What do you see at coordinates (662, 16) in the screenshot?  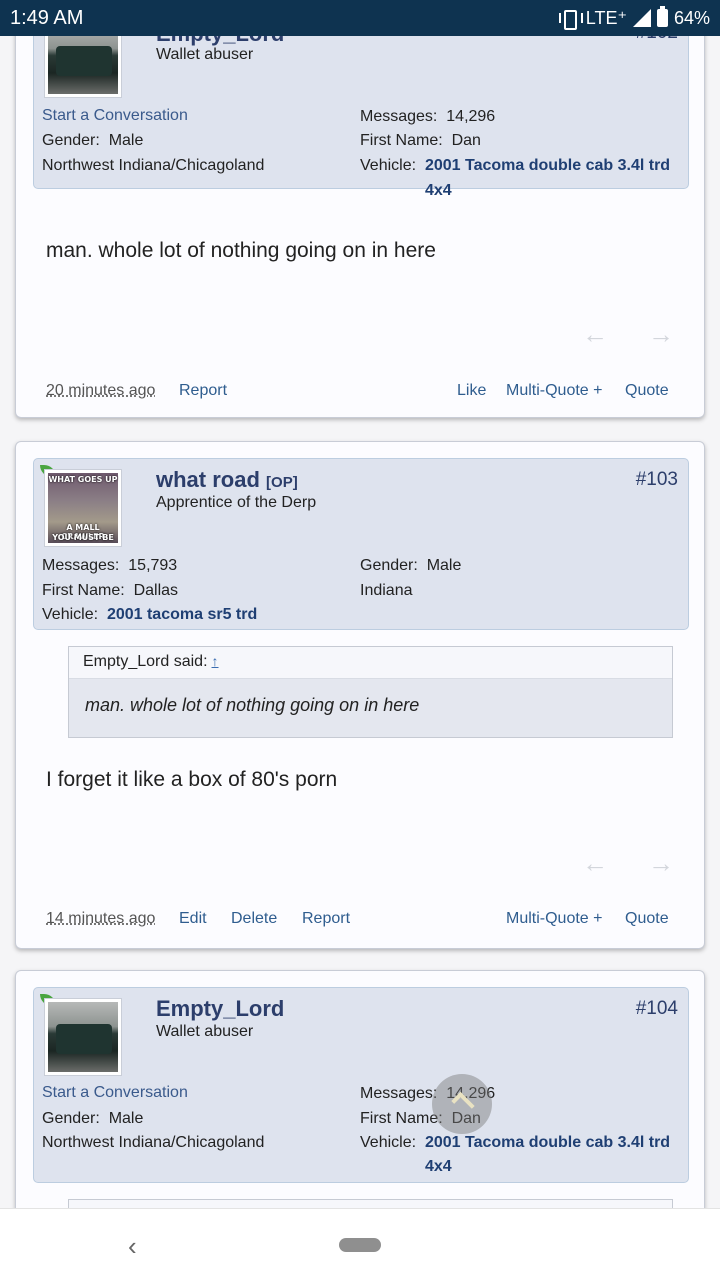 I see `battery-icon` at bounding box center [662, 16].